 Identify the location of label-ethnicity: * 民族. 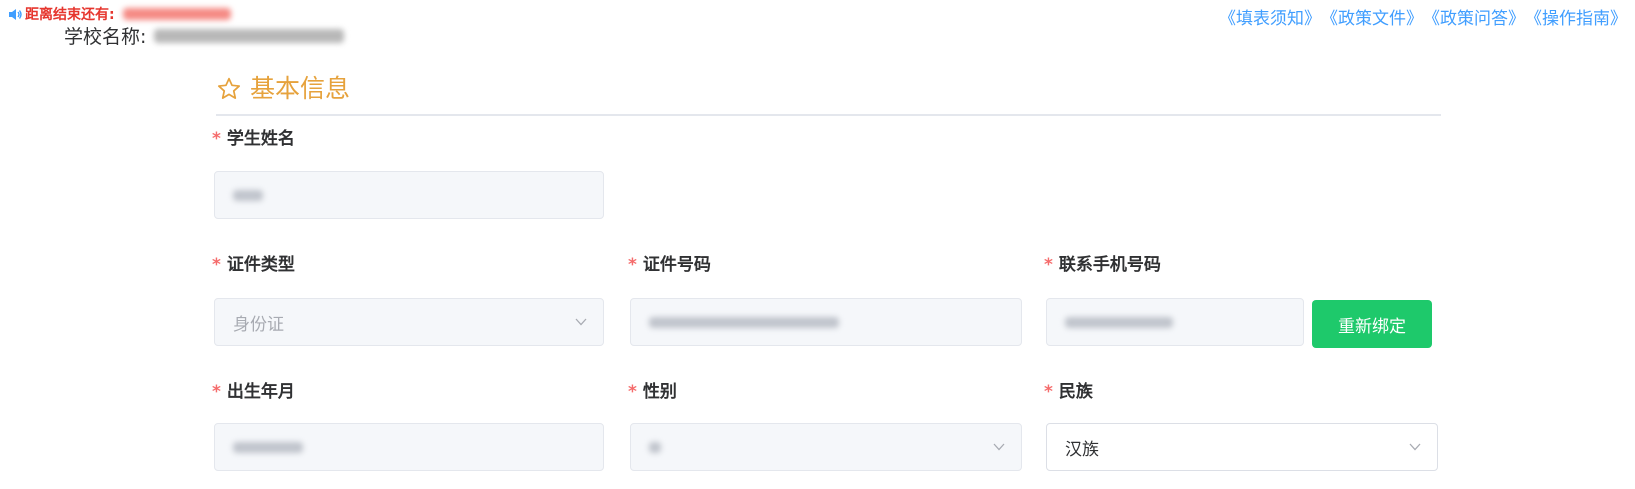
(1068, 392).